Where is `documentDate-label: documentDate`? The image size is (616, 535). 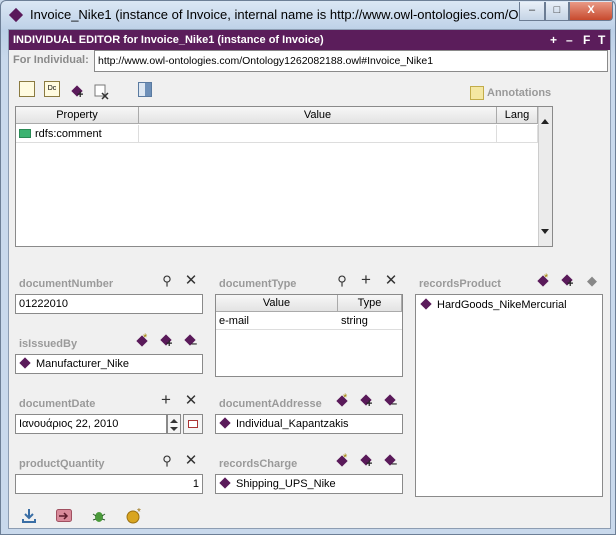 documentDate-label: documentDate is located at coordinates (57, 404).